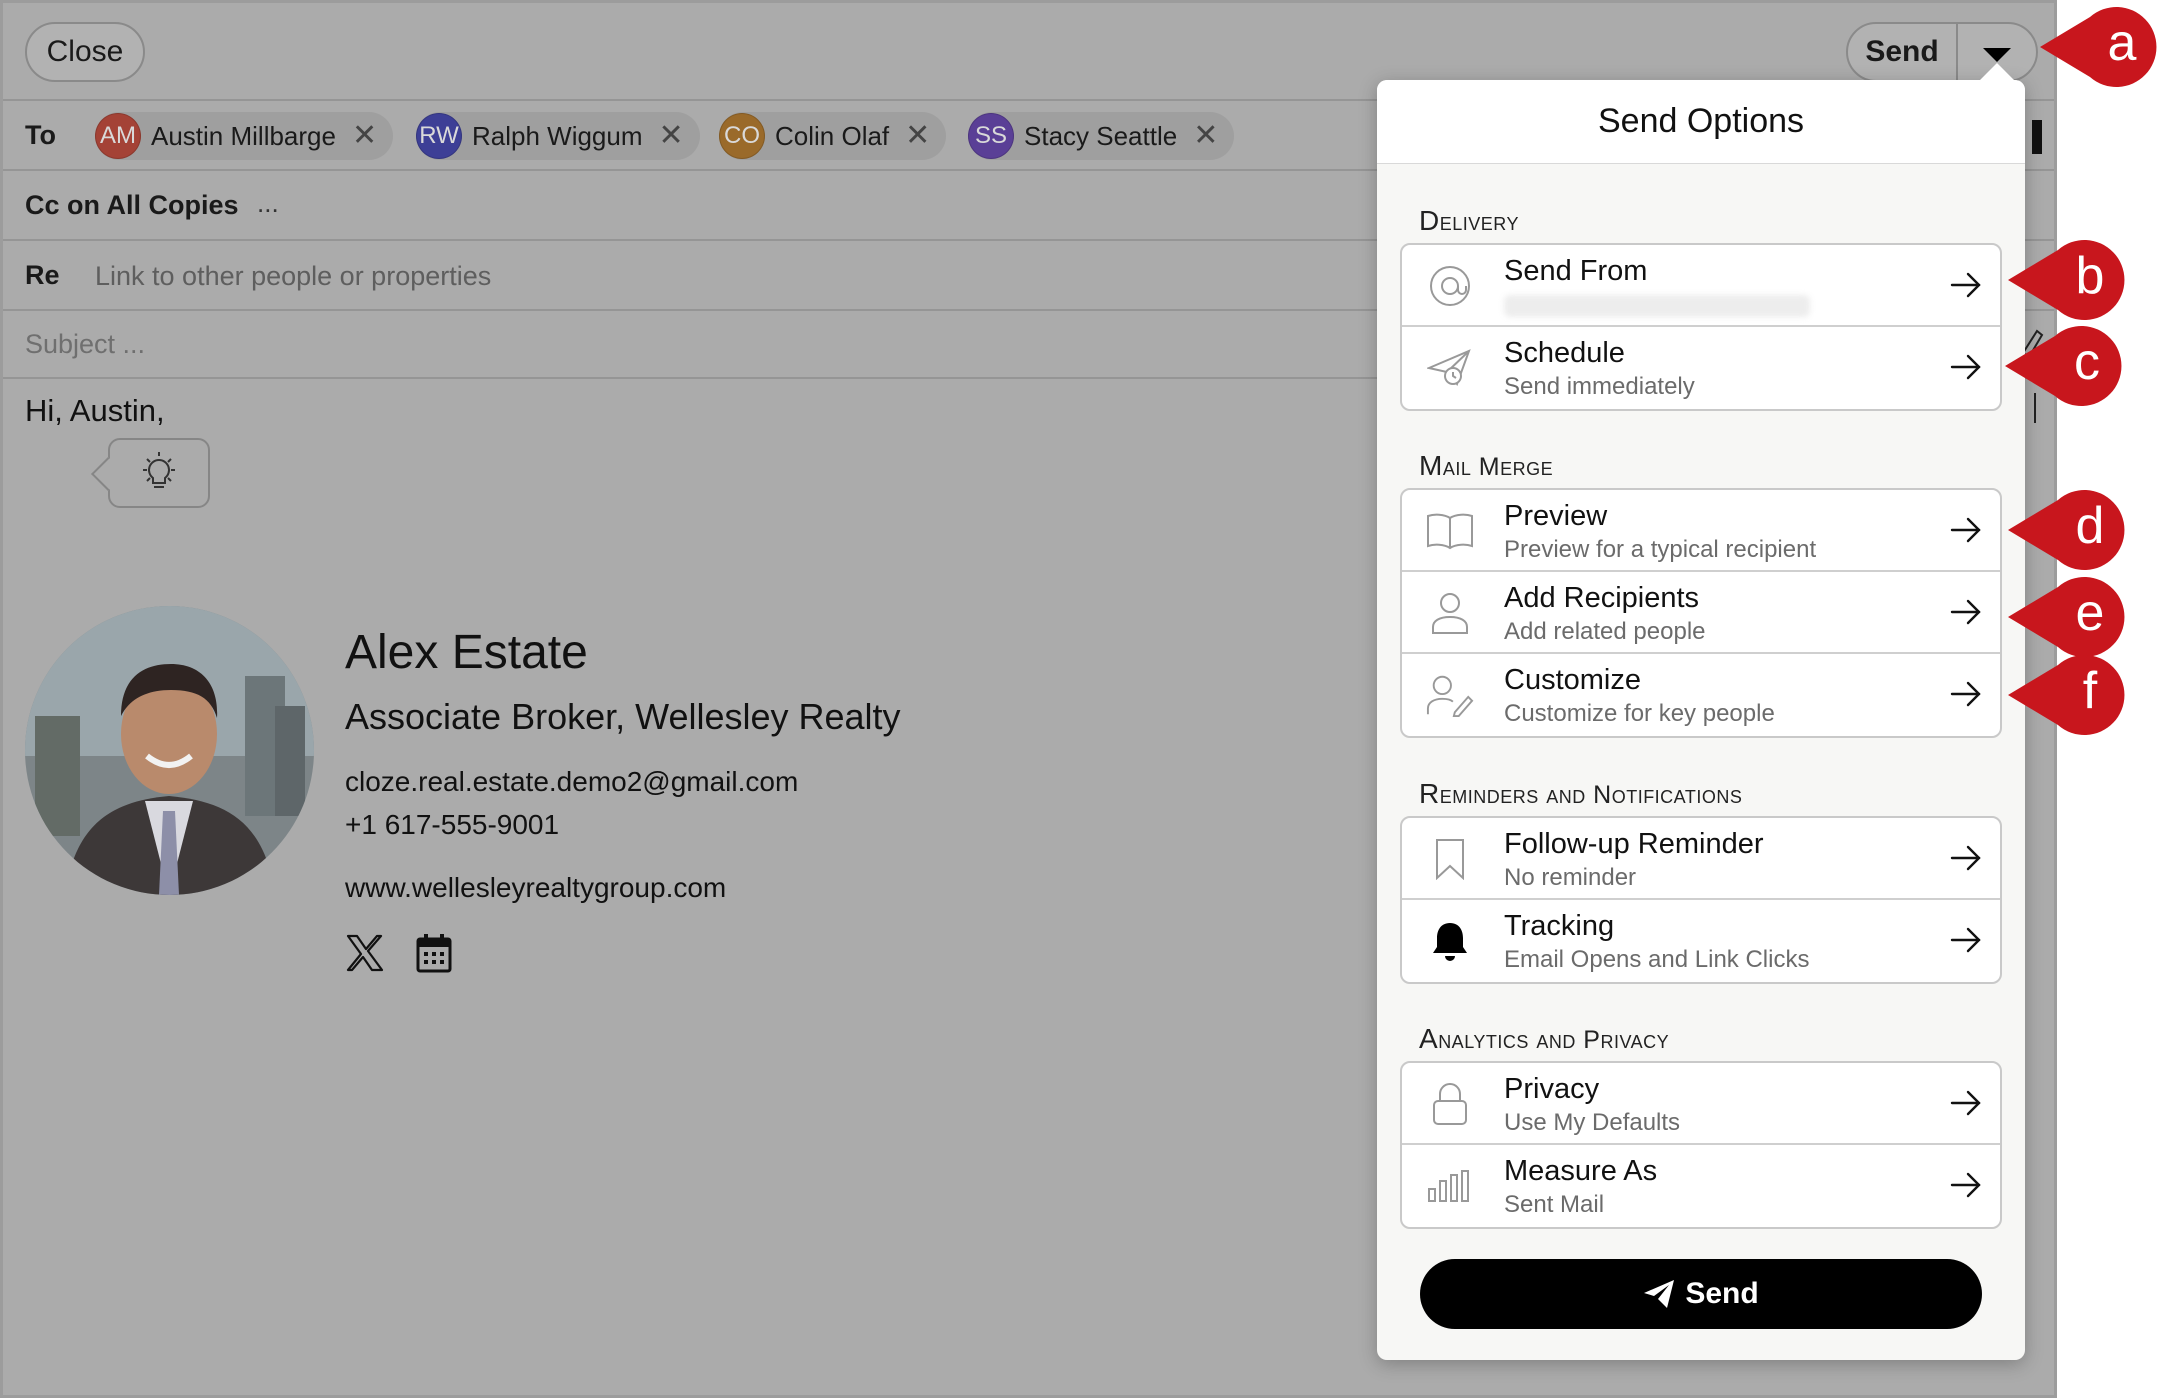 The width and height of the screenshot is (2162, 1398). I want to click on delivery-group: Send From Schedule Send immediately, so click(1701, 327).